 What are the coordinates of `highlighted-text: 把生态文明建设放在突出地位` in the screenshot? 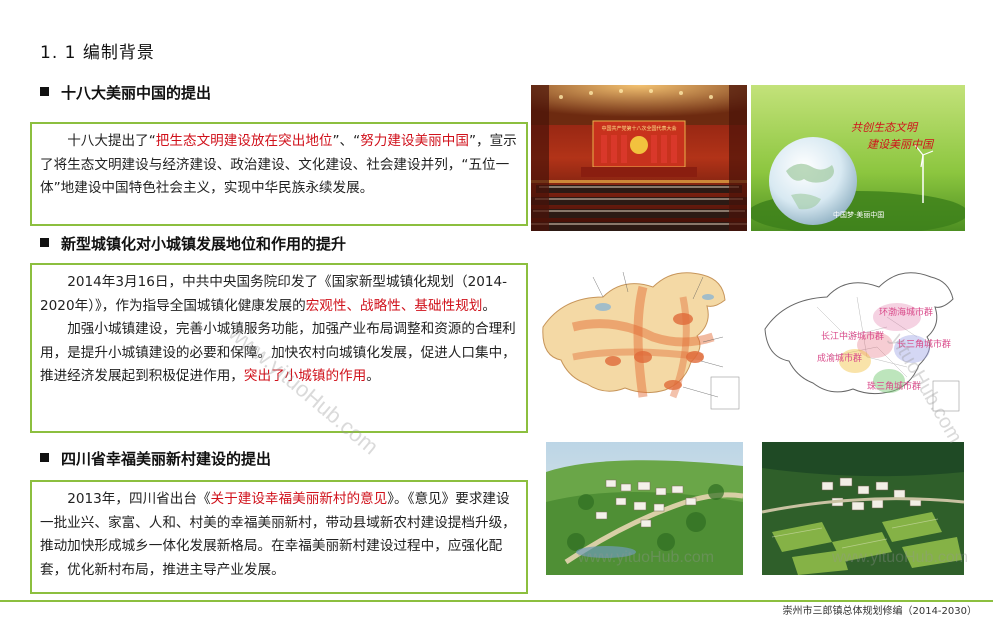 It's located at (244, 141).